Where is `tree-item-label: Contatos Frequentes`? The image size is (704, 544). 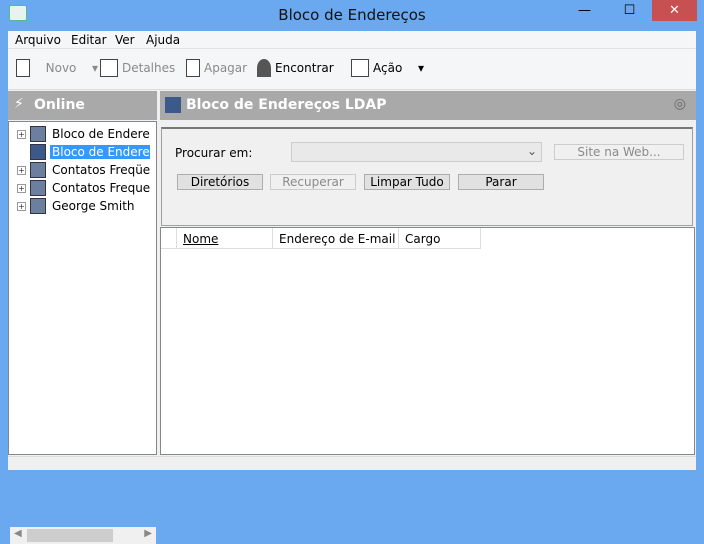 tree-item-label: Contatos Frequentes is located at coordinates (101, 188).